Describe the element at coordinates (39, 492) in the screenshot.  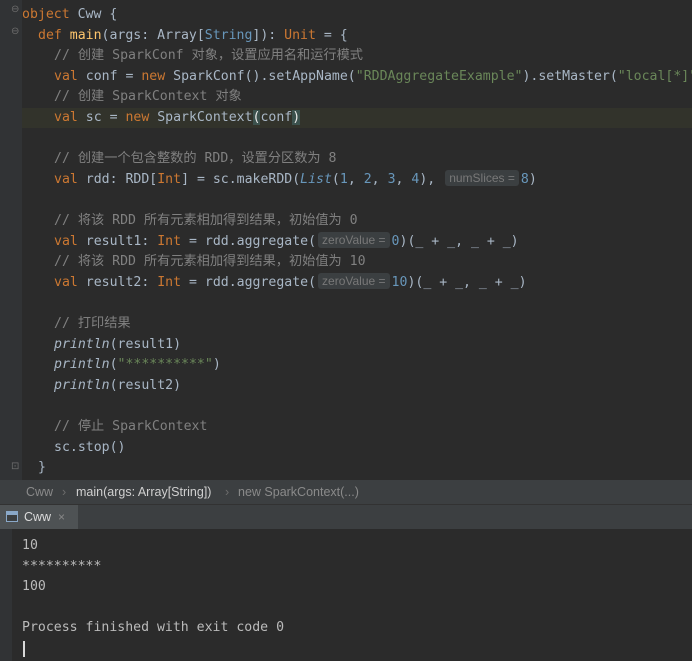
I see `breadcrumb-item-object: Cww` at that location.